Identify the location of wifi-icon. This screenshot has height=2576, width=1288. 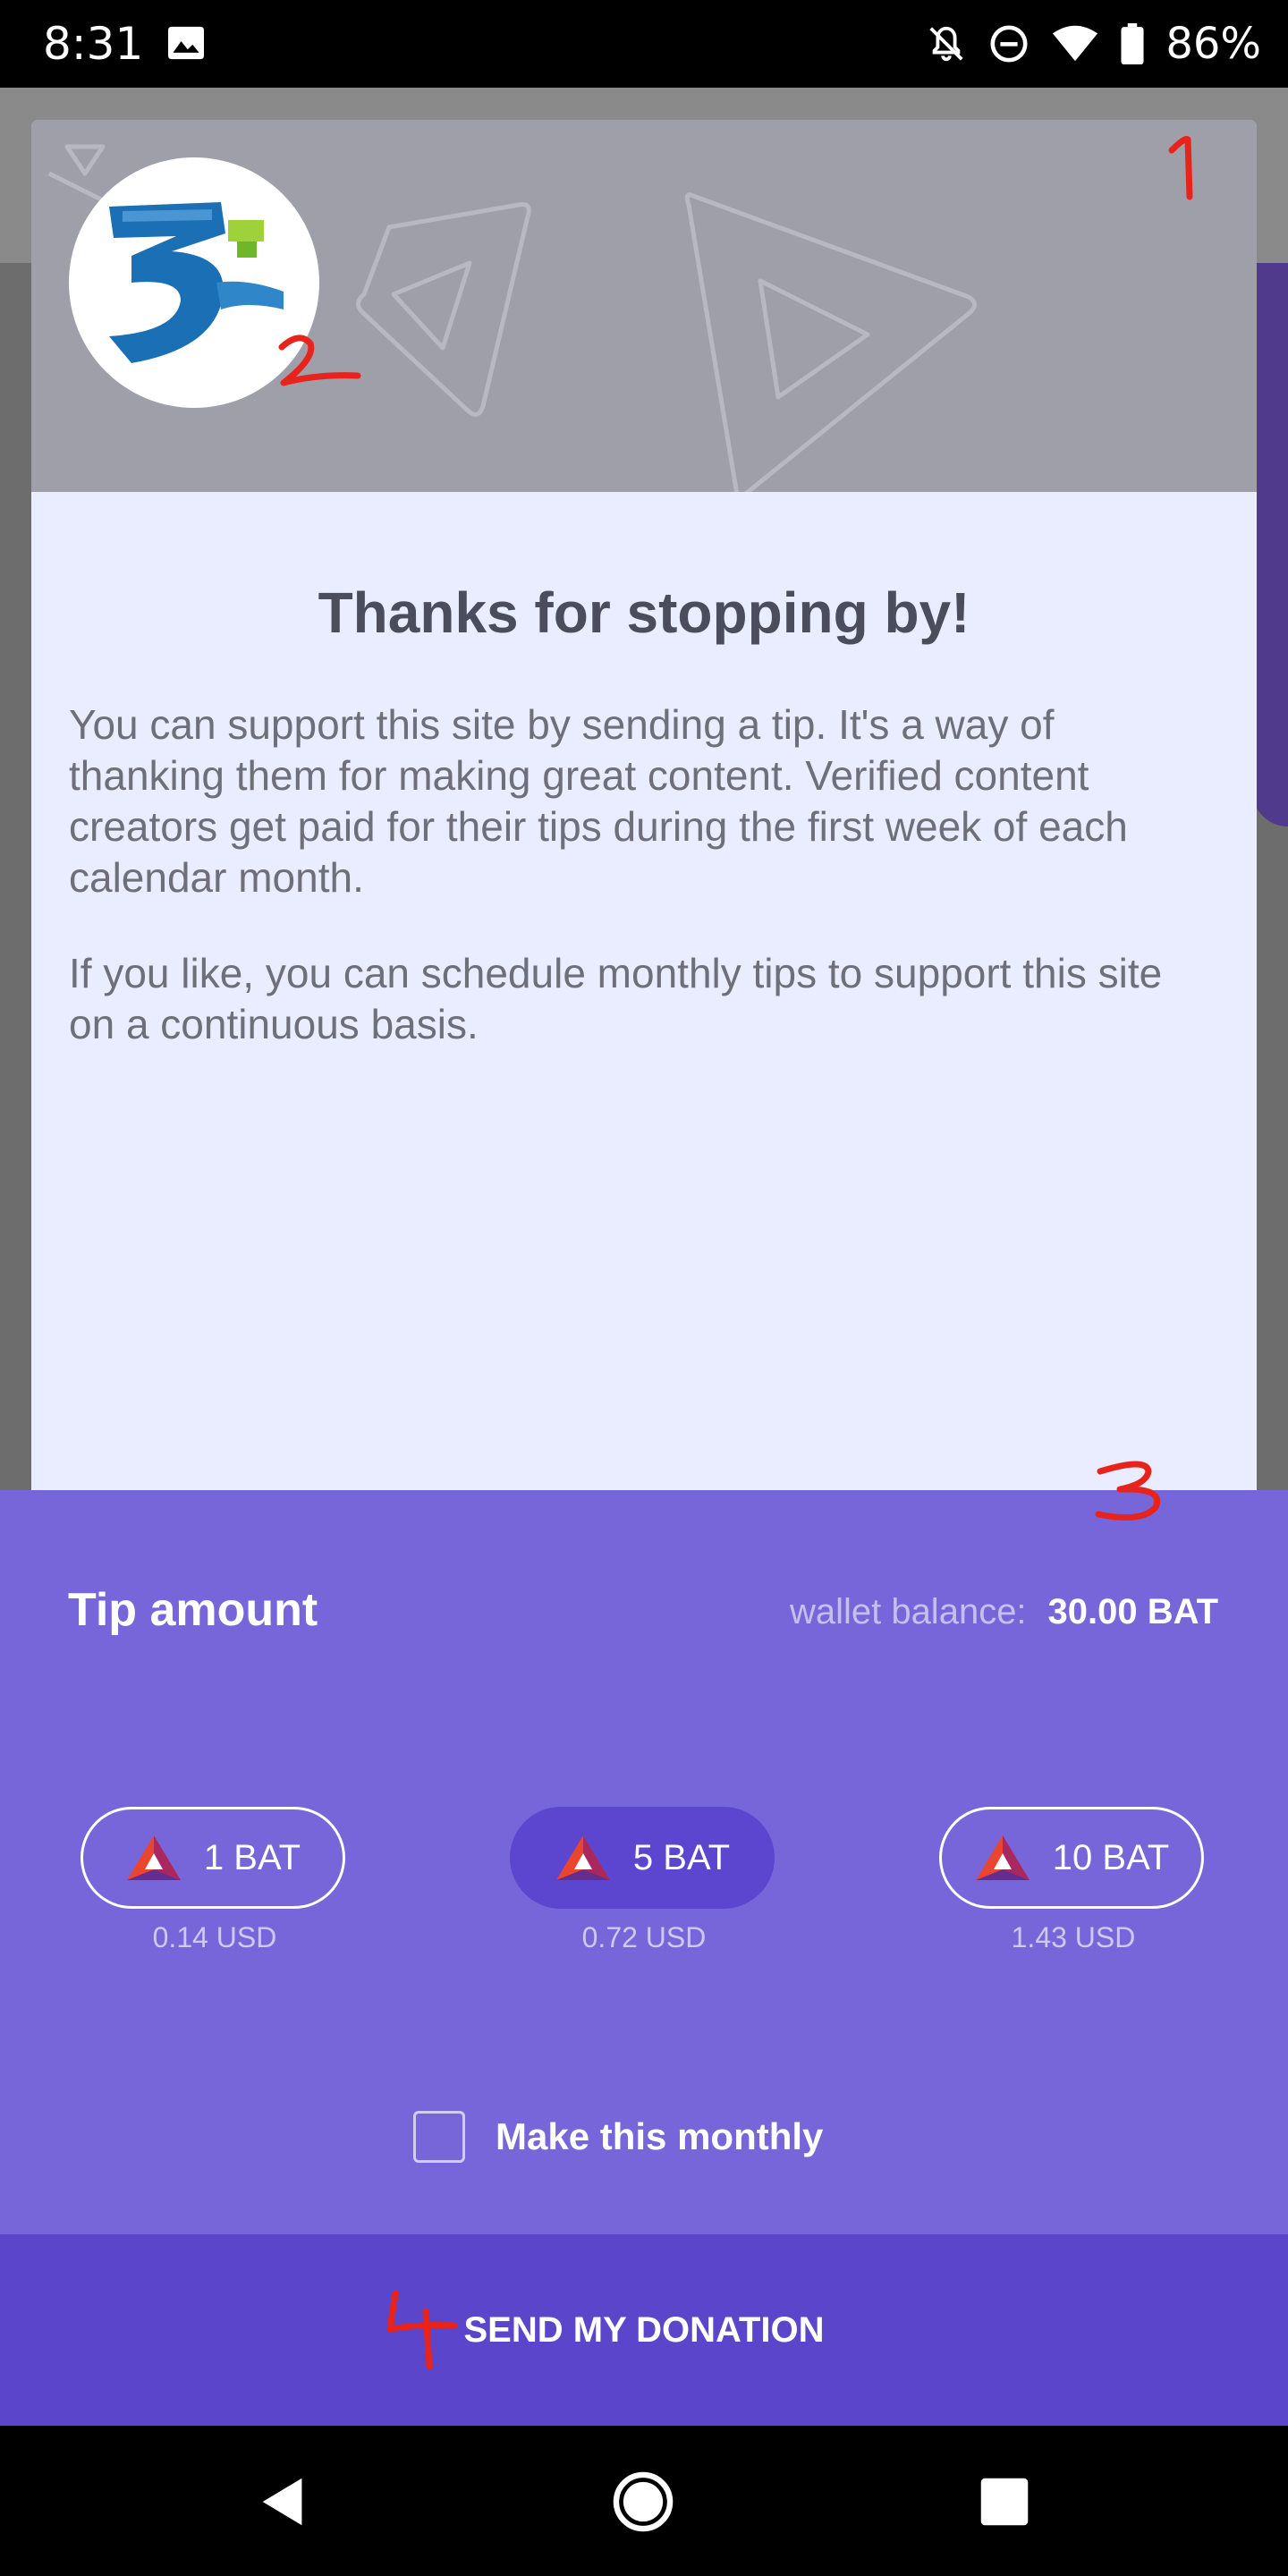
(1075, 43).